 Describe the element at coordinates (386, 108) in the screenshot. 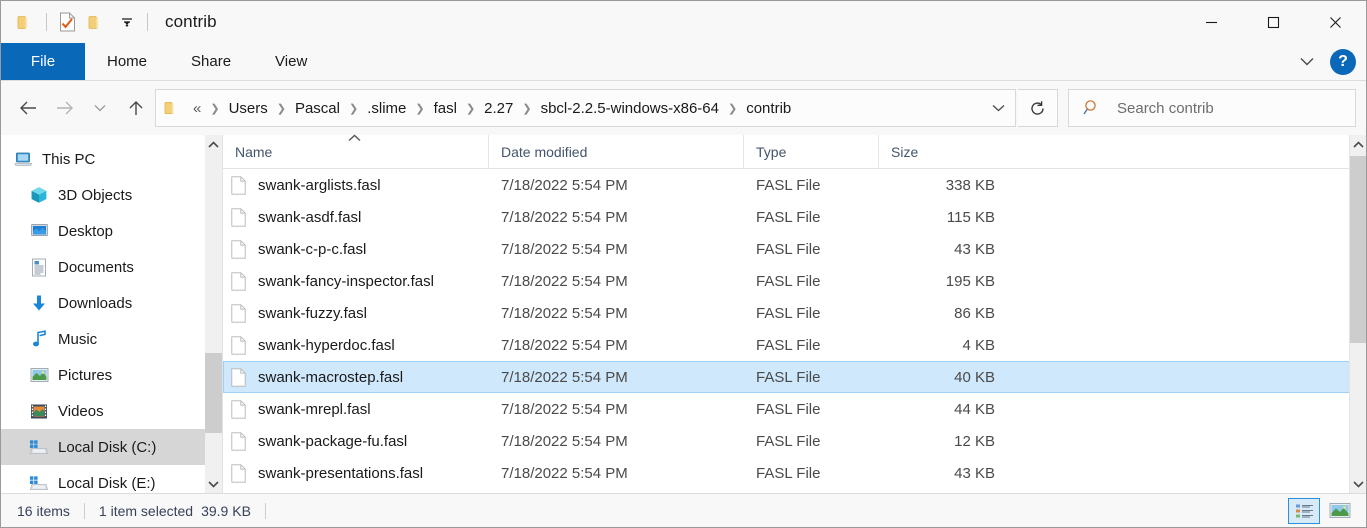

I see `breadcrumb-item-slime: .slime` at that location.